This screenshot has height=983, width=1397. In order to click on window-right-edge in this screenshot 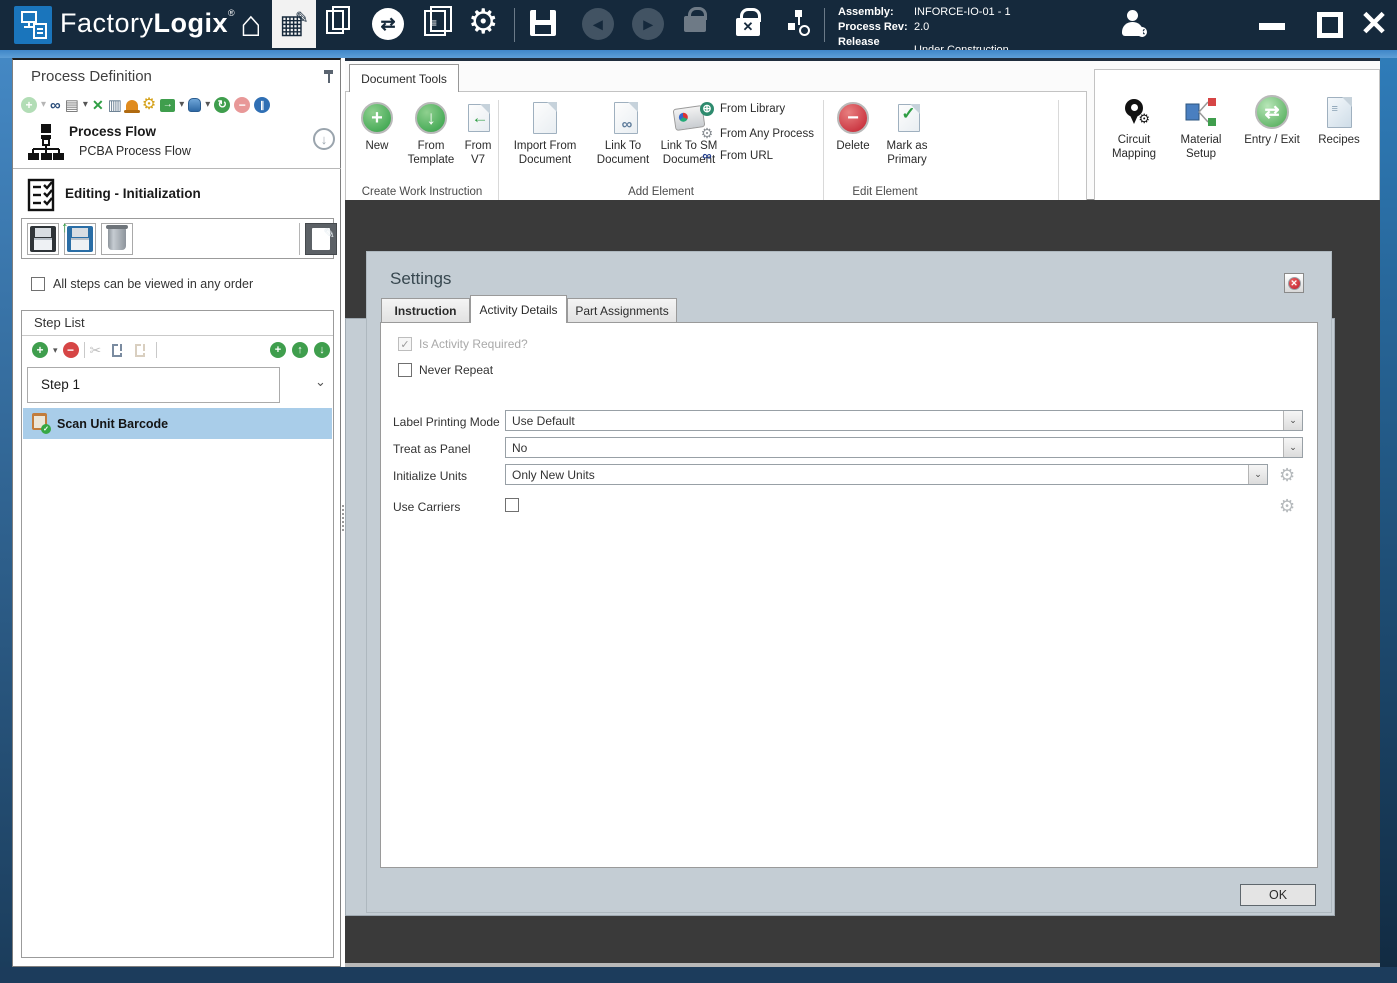, I will do `click(1388, 512)`.